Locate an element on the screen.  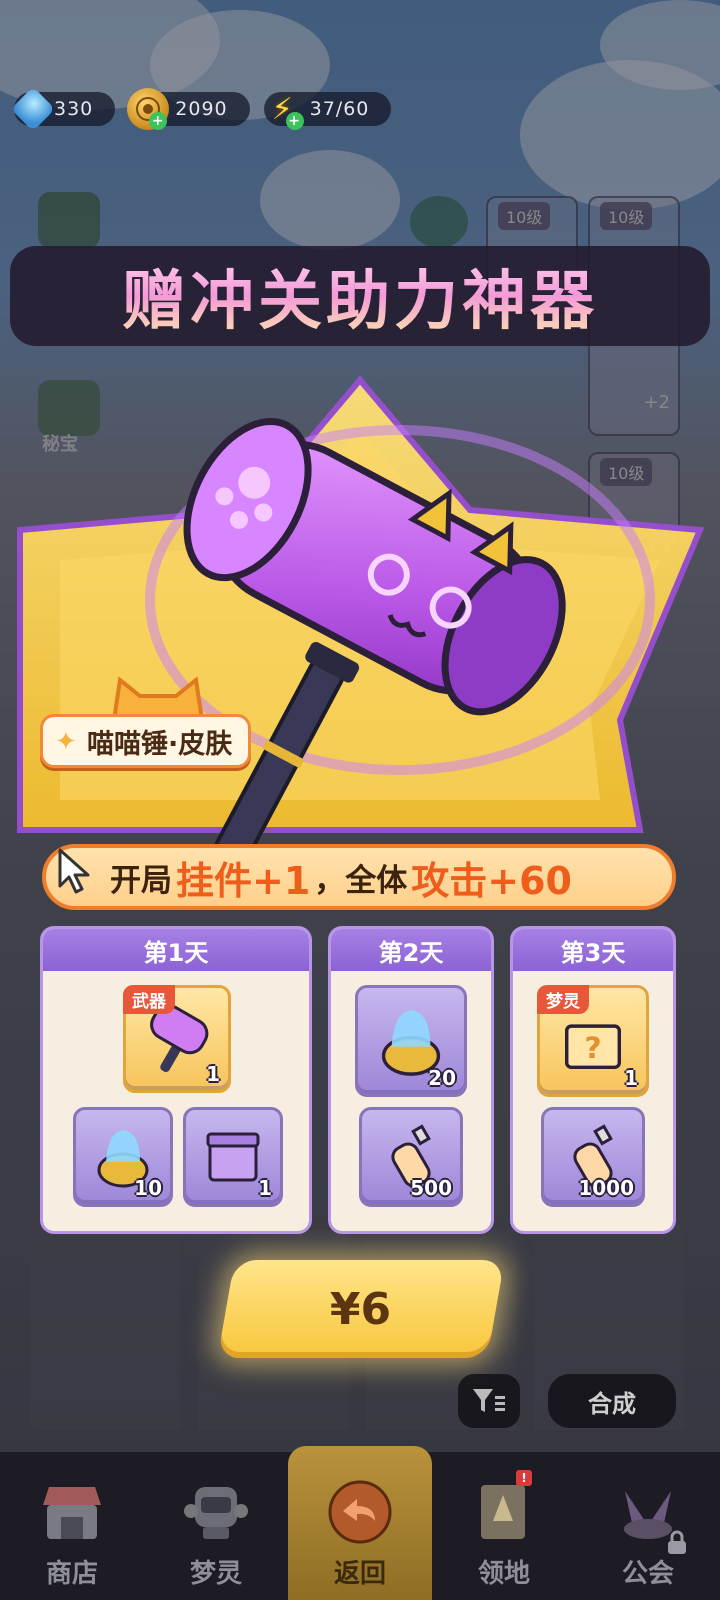
energy-counter: ⚡ 37/60 + is located at coordinates (327, 111).